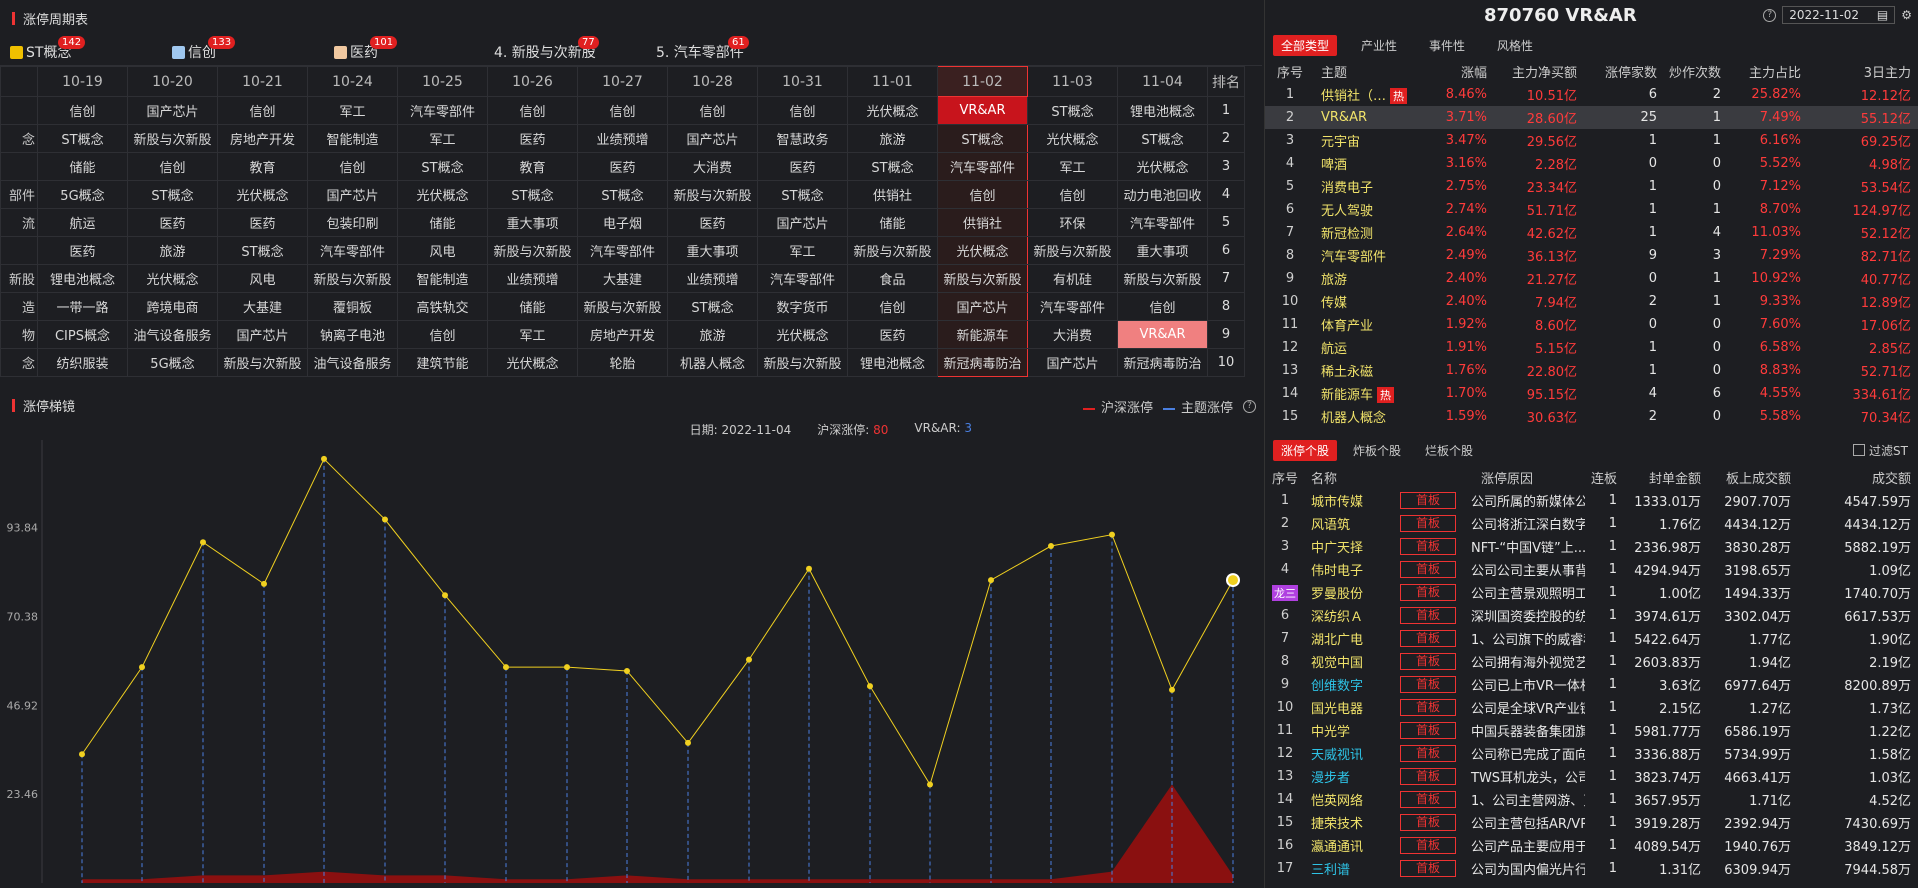  I want to click on grid-theme-cell: 重大事项, so click(532, 222).